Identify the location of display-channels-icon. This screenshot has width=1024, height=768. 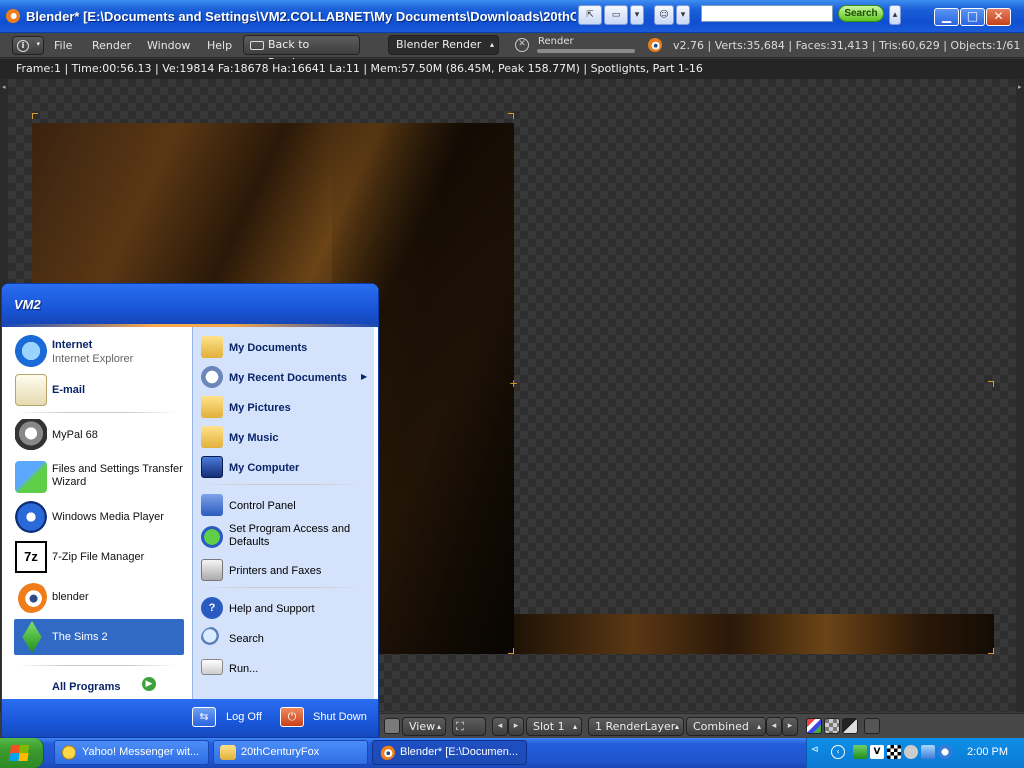
(872, 726).